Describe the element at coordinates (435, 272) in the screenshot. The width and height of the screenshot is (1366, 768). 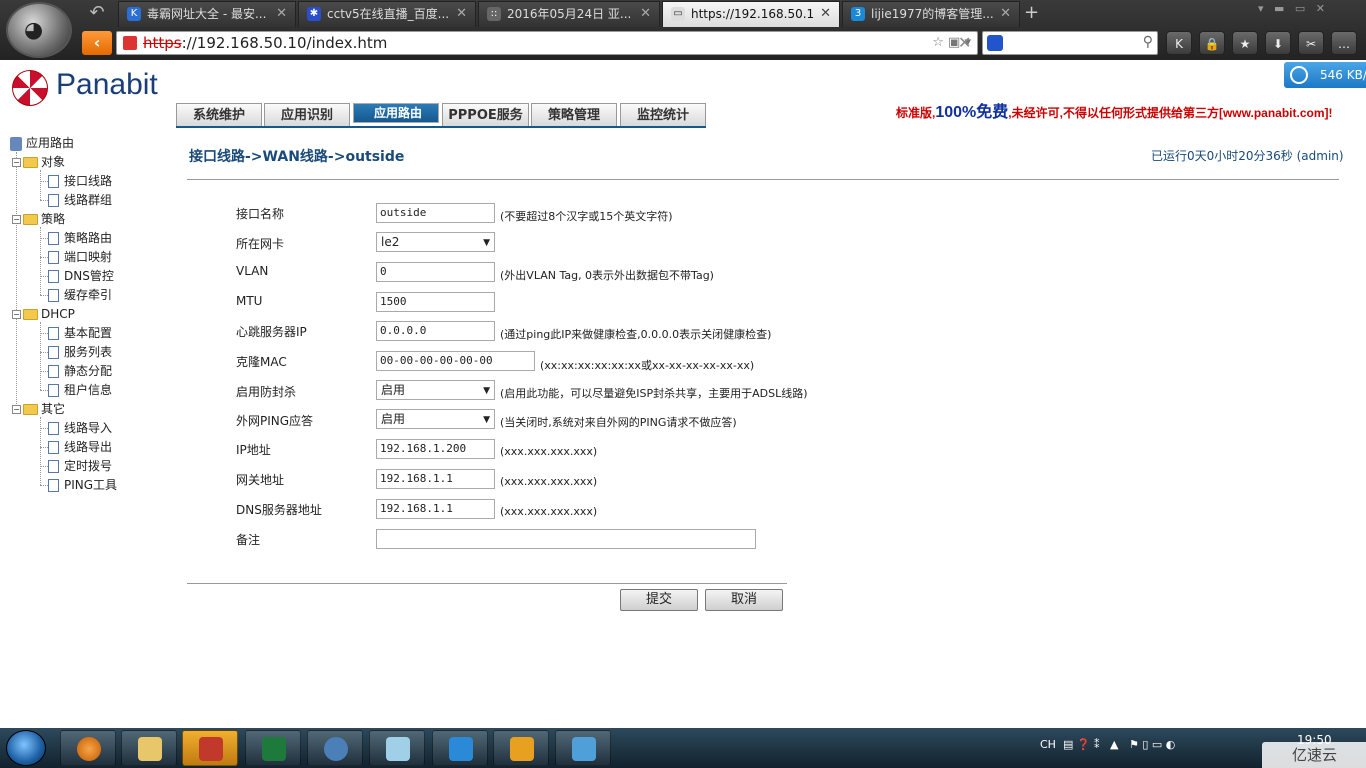
I see `vlan-input: 0` at that location.